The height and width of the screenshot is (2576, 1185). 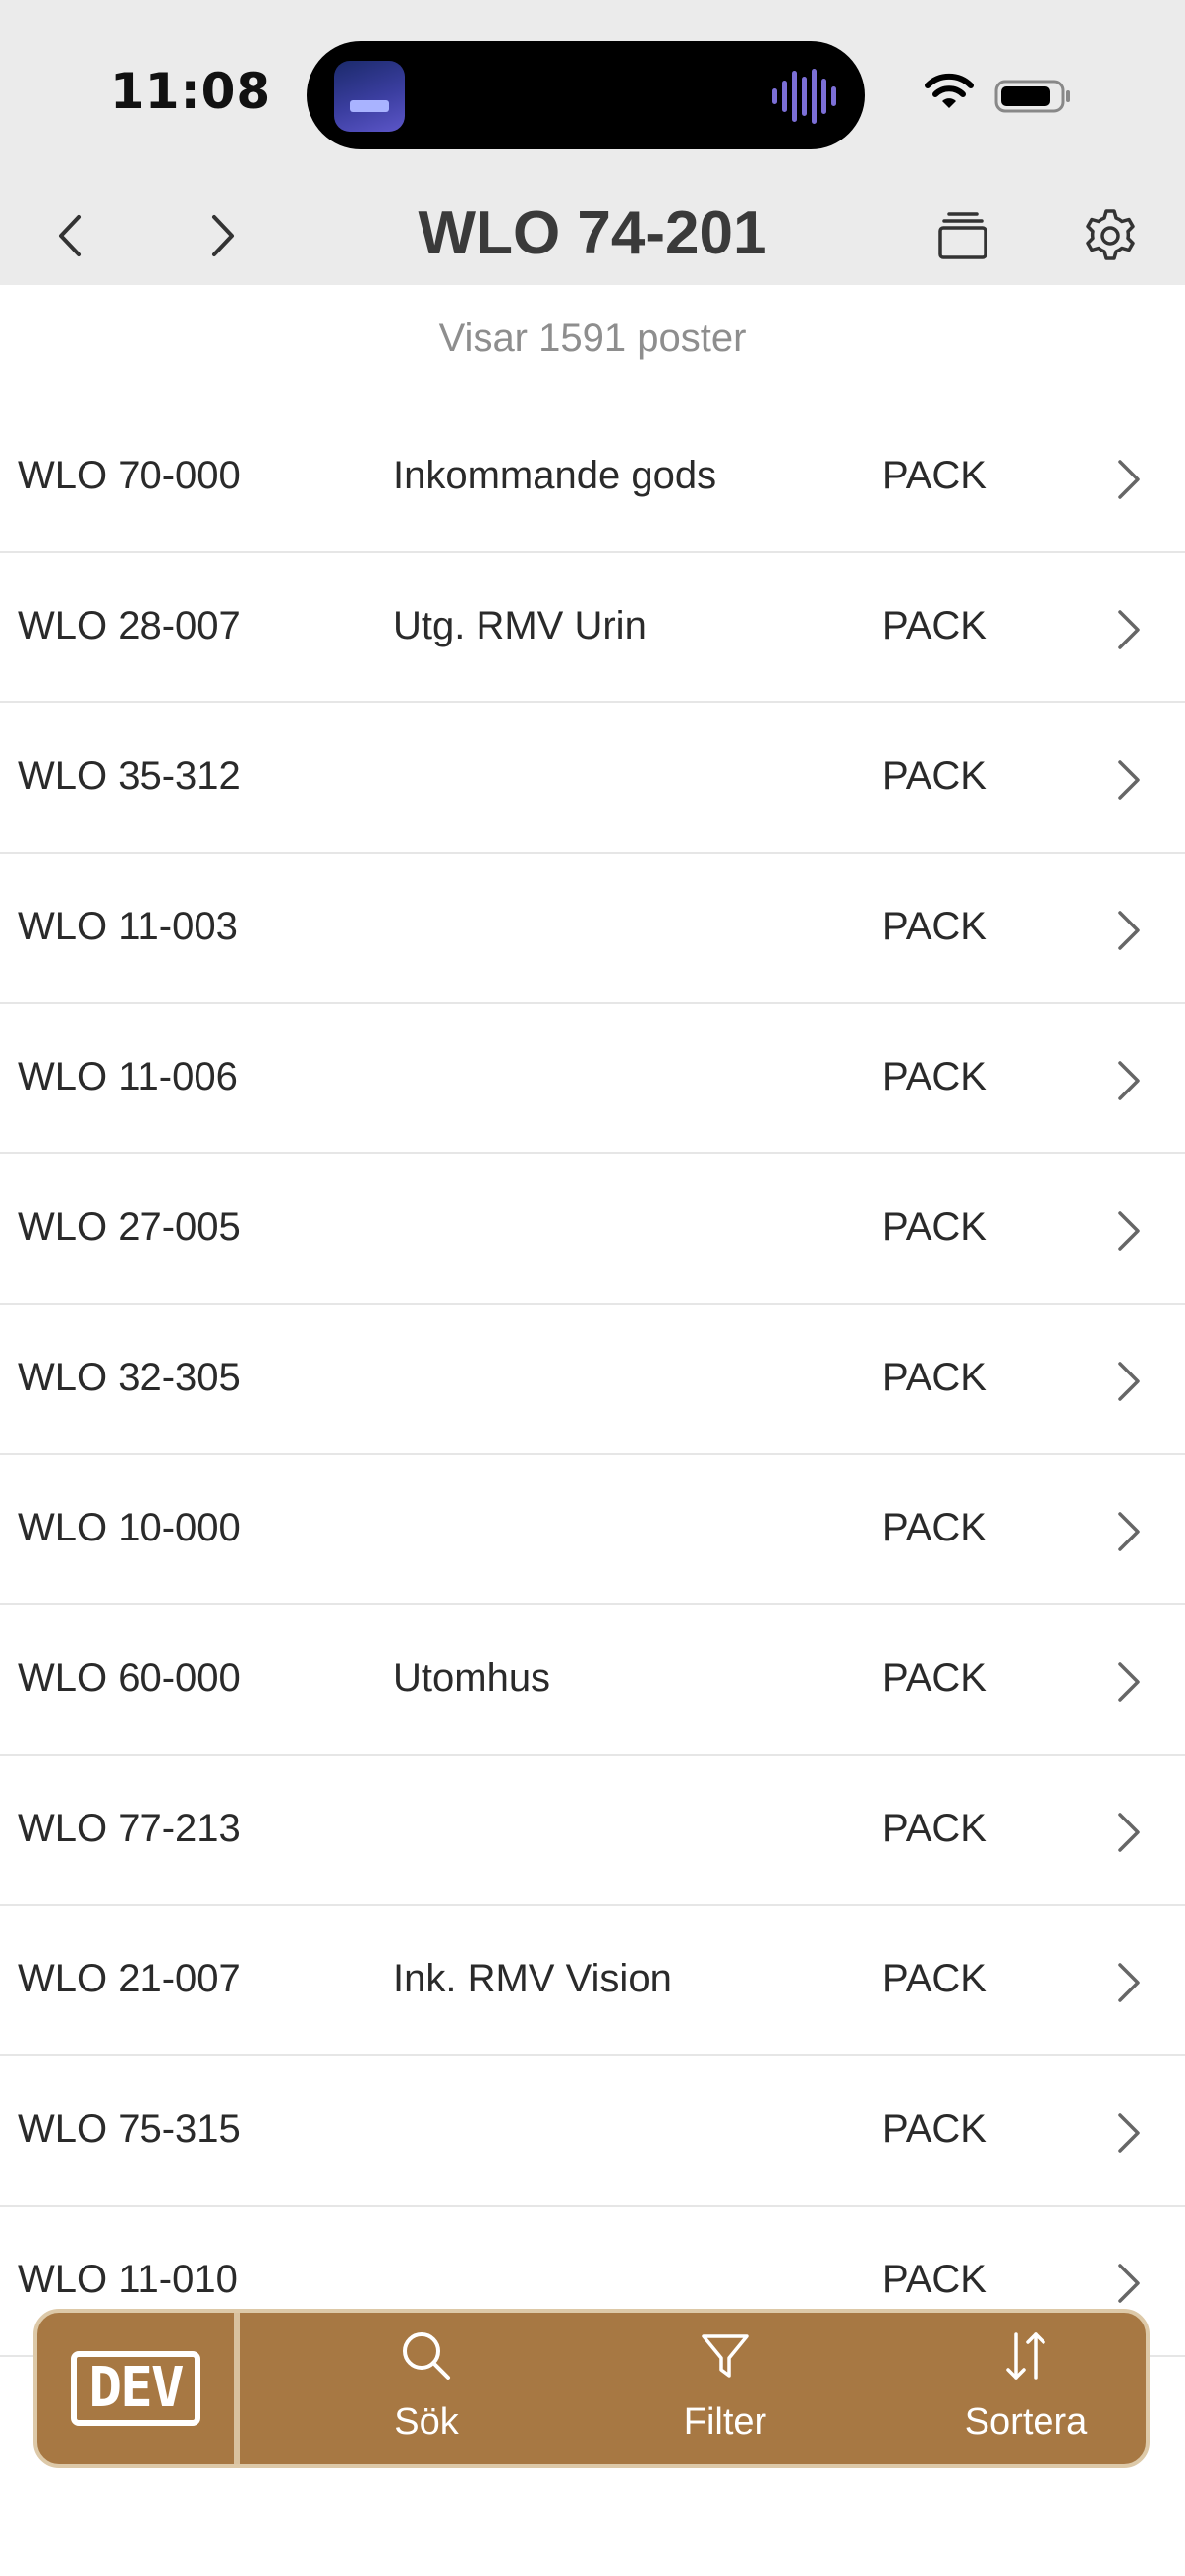 I want to click on location-code: WLO 21-007, so click(x=130, y=1978).